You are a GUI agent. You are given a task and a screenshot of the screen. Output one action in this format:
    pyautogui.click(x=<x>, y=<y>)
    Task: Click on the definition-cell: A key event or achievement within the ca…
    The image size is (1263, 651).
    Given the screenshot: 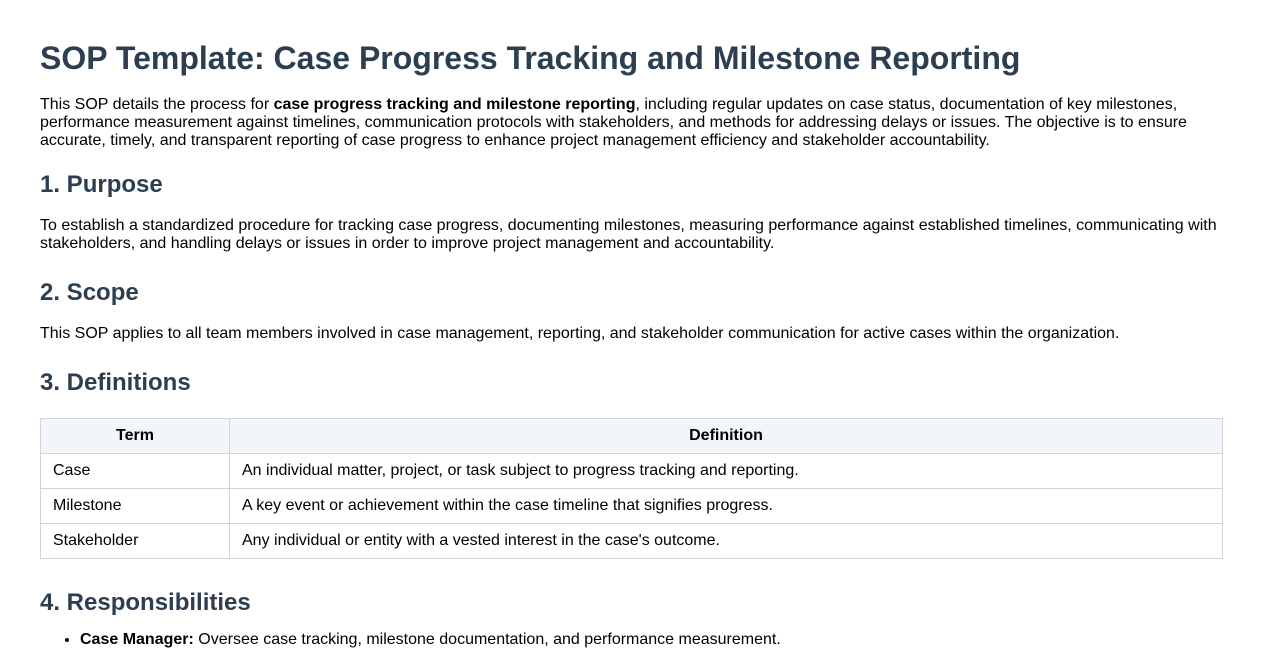 What is the action you would take?
    pyautogui.click(x=726, y=506)
    